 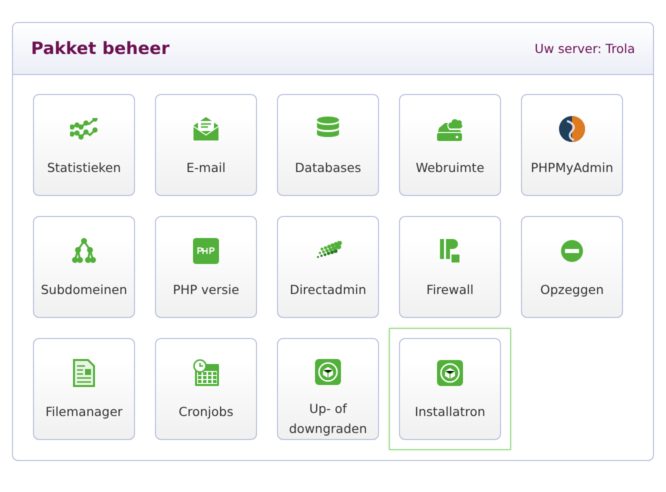 What do you see at coordinates (206, 267) in the screenshot?
I see `tile-button: PHP versie` at bounding box center [206, 267].